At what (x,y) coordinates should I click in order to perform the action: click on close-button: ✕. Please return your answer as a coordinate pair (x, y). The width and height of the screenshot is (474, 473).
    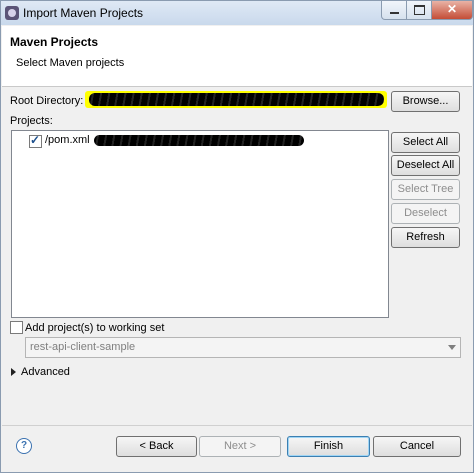
    Looking at the image, I should click on (452, 10).